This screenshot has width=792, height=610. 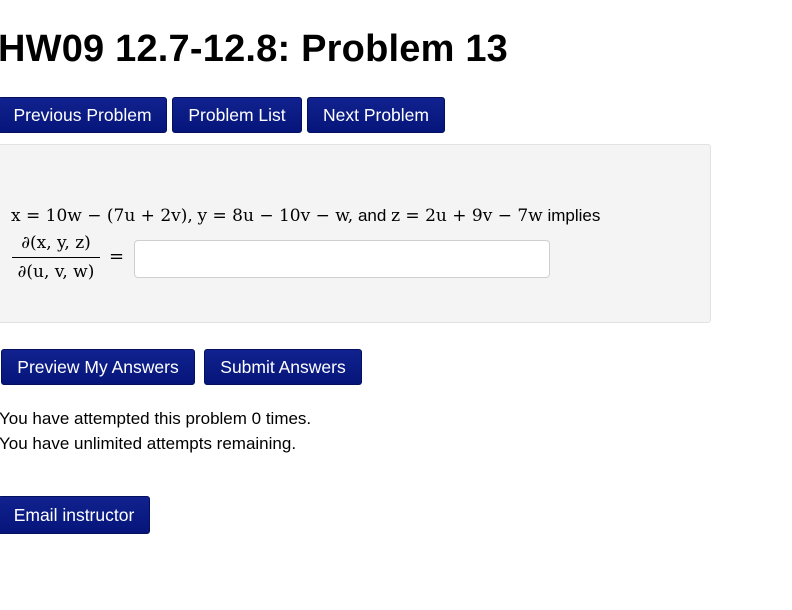 What do you see at coordinates (275, 216) in the screenshot?
I see `y-definition: y = 8u − 10v − w,` at bounding box center [275, 216].